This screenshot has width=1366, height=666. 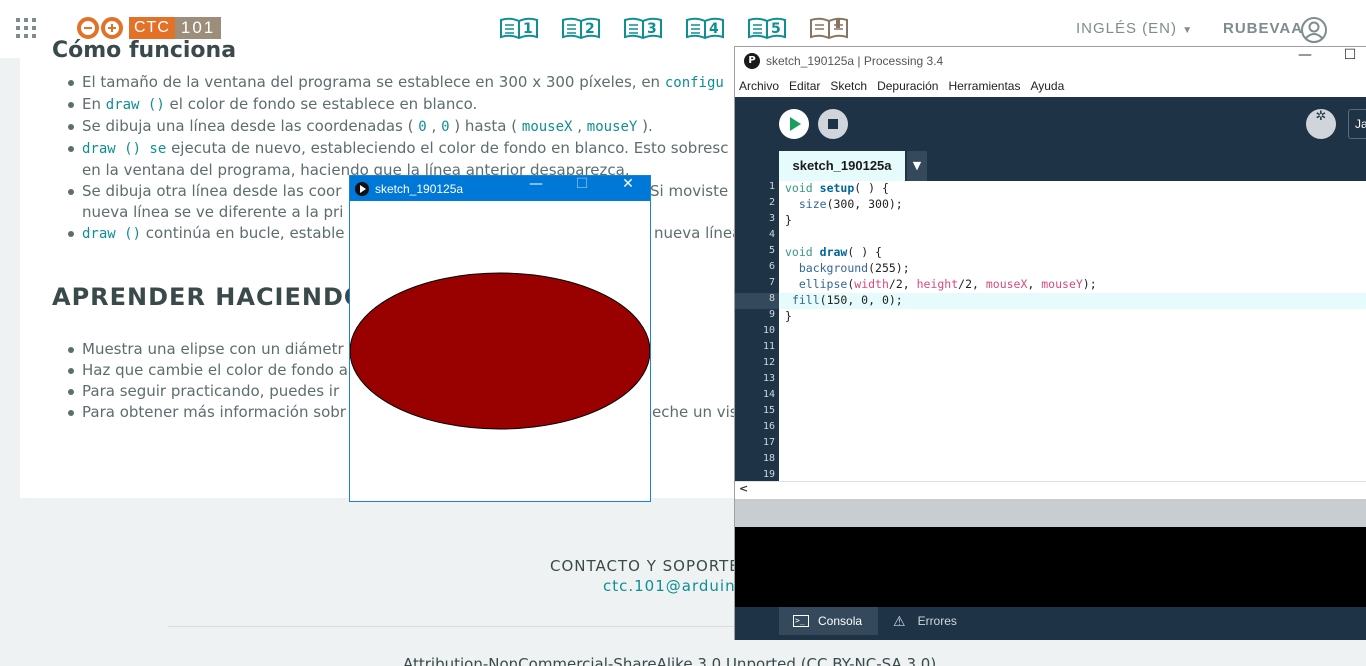 I want to click on footer-divider, so click(x=458, y=626).